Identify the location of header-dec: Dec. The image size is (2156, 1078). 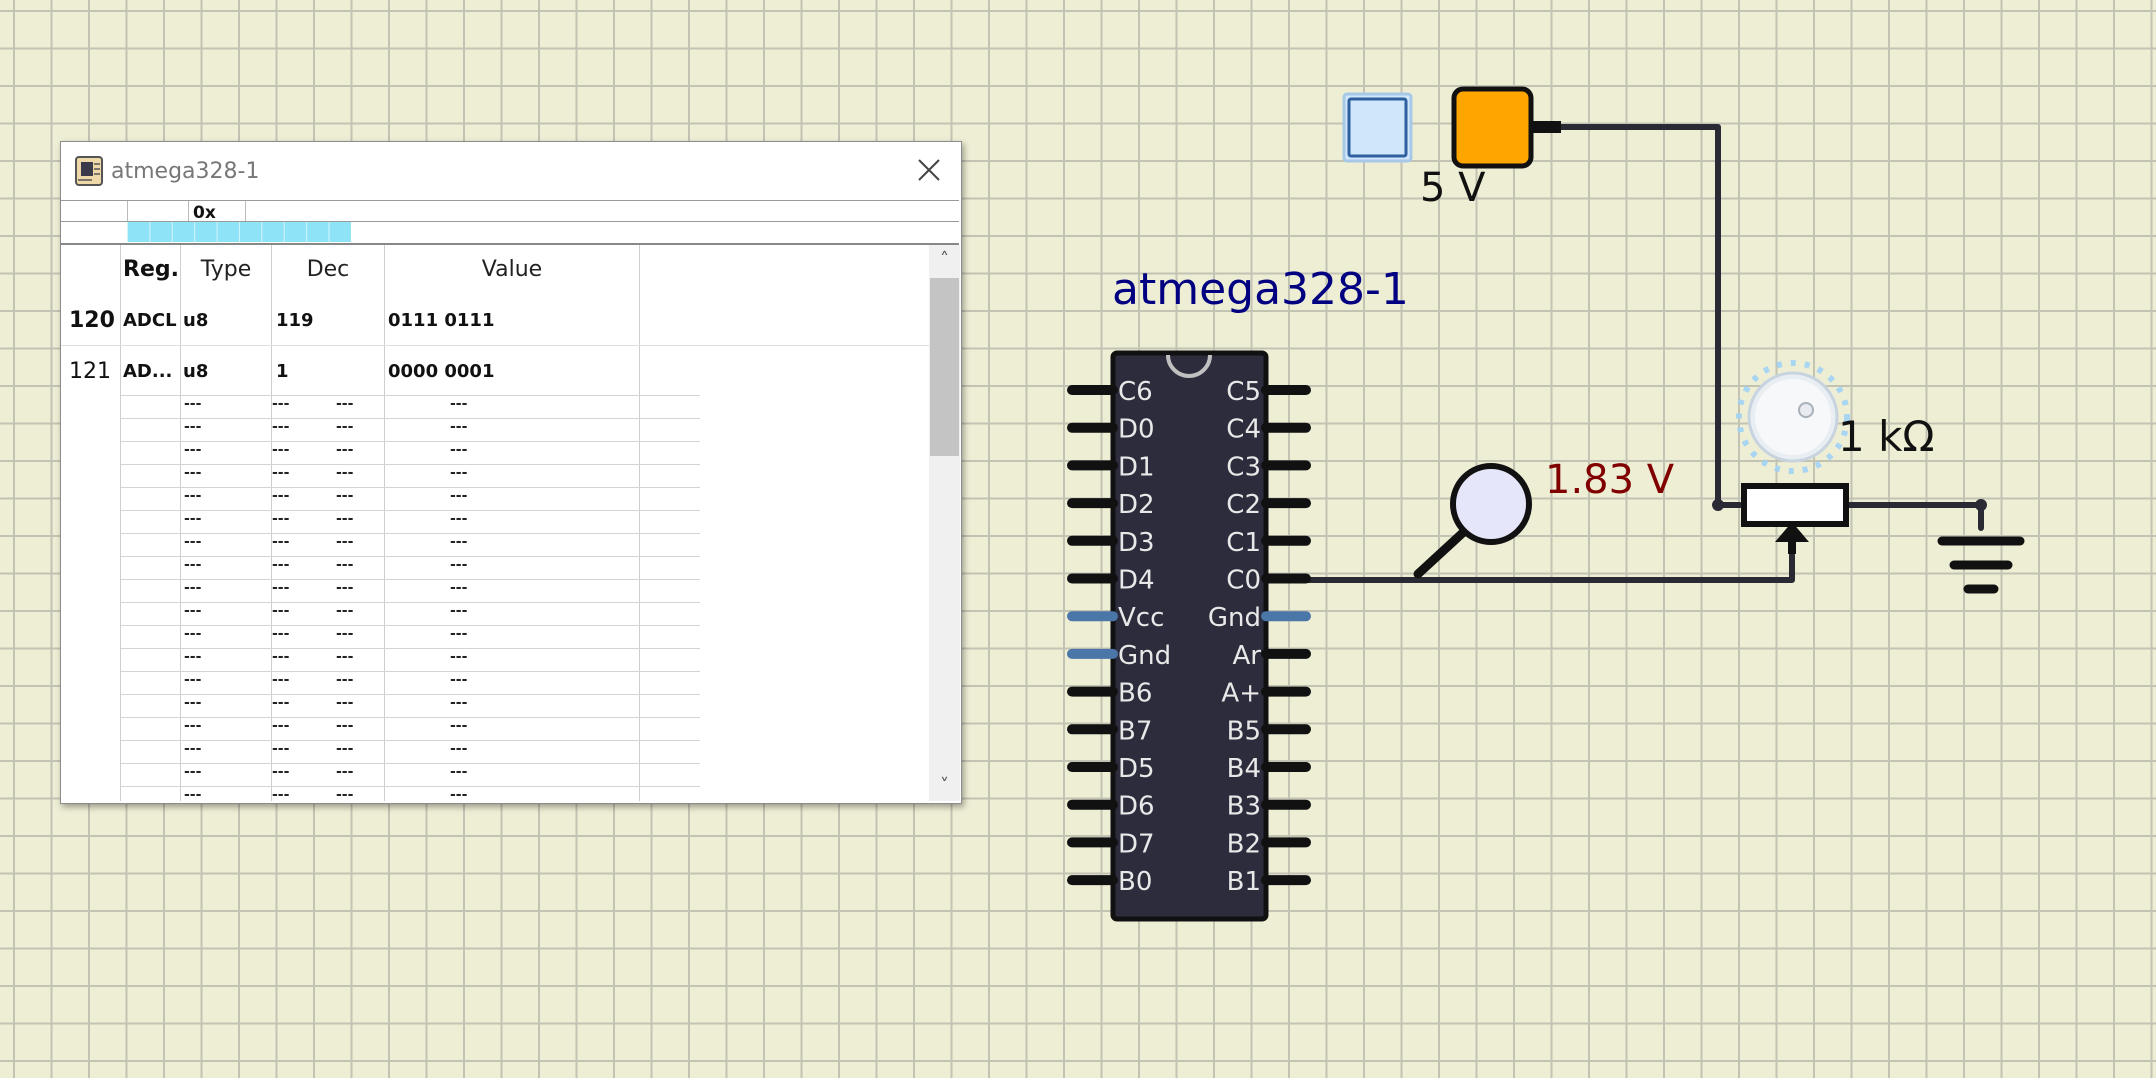
(328, 270).